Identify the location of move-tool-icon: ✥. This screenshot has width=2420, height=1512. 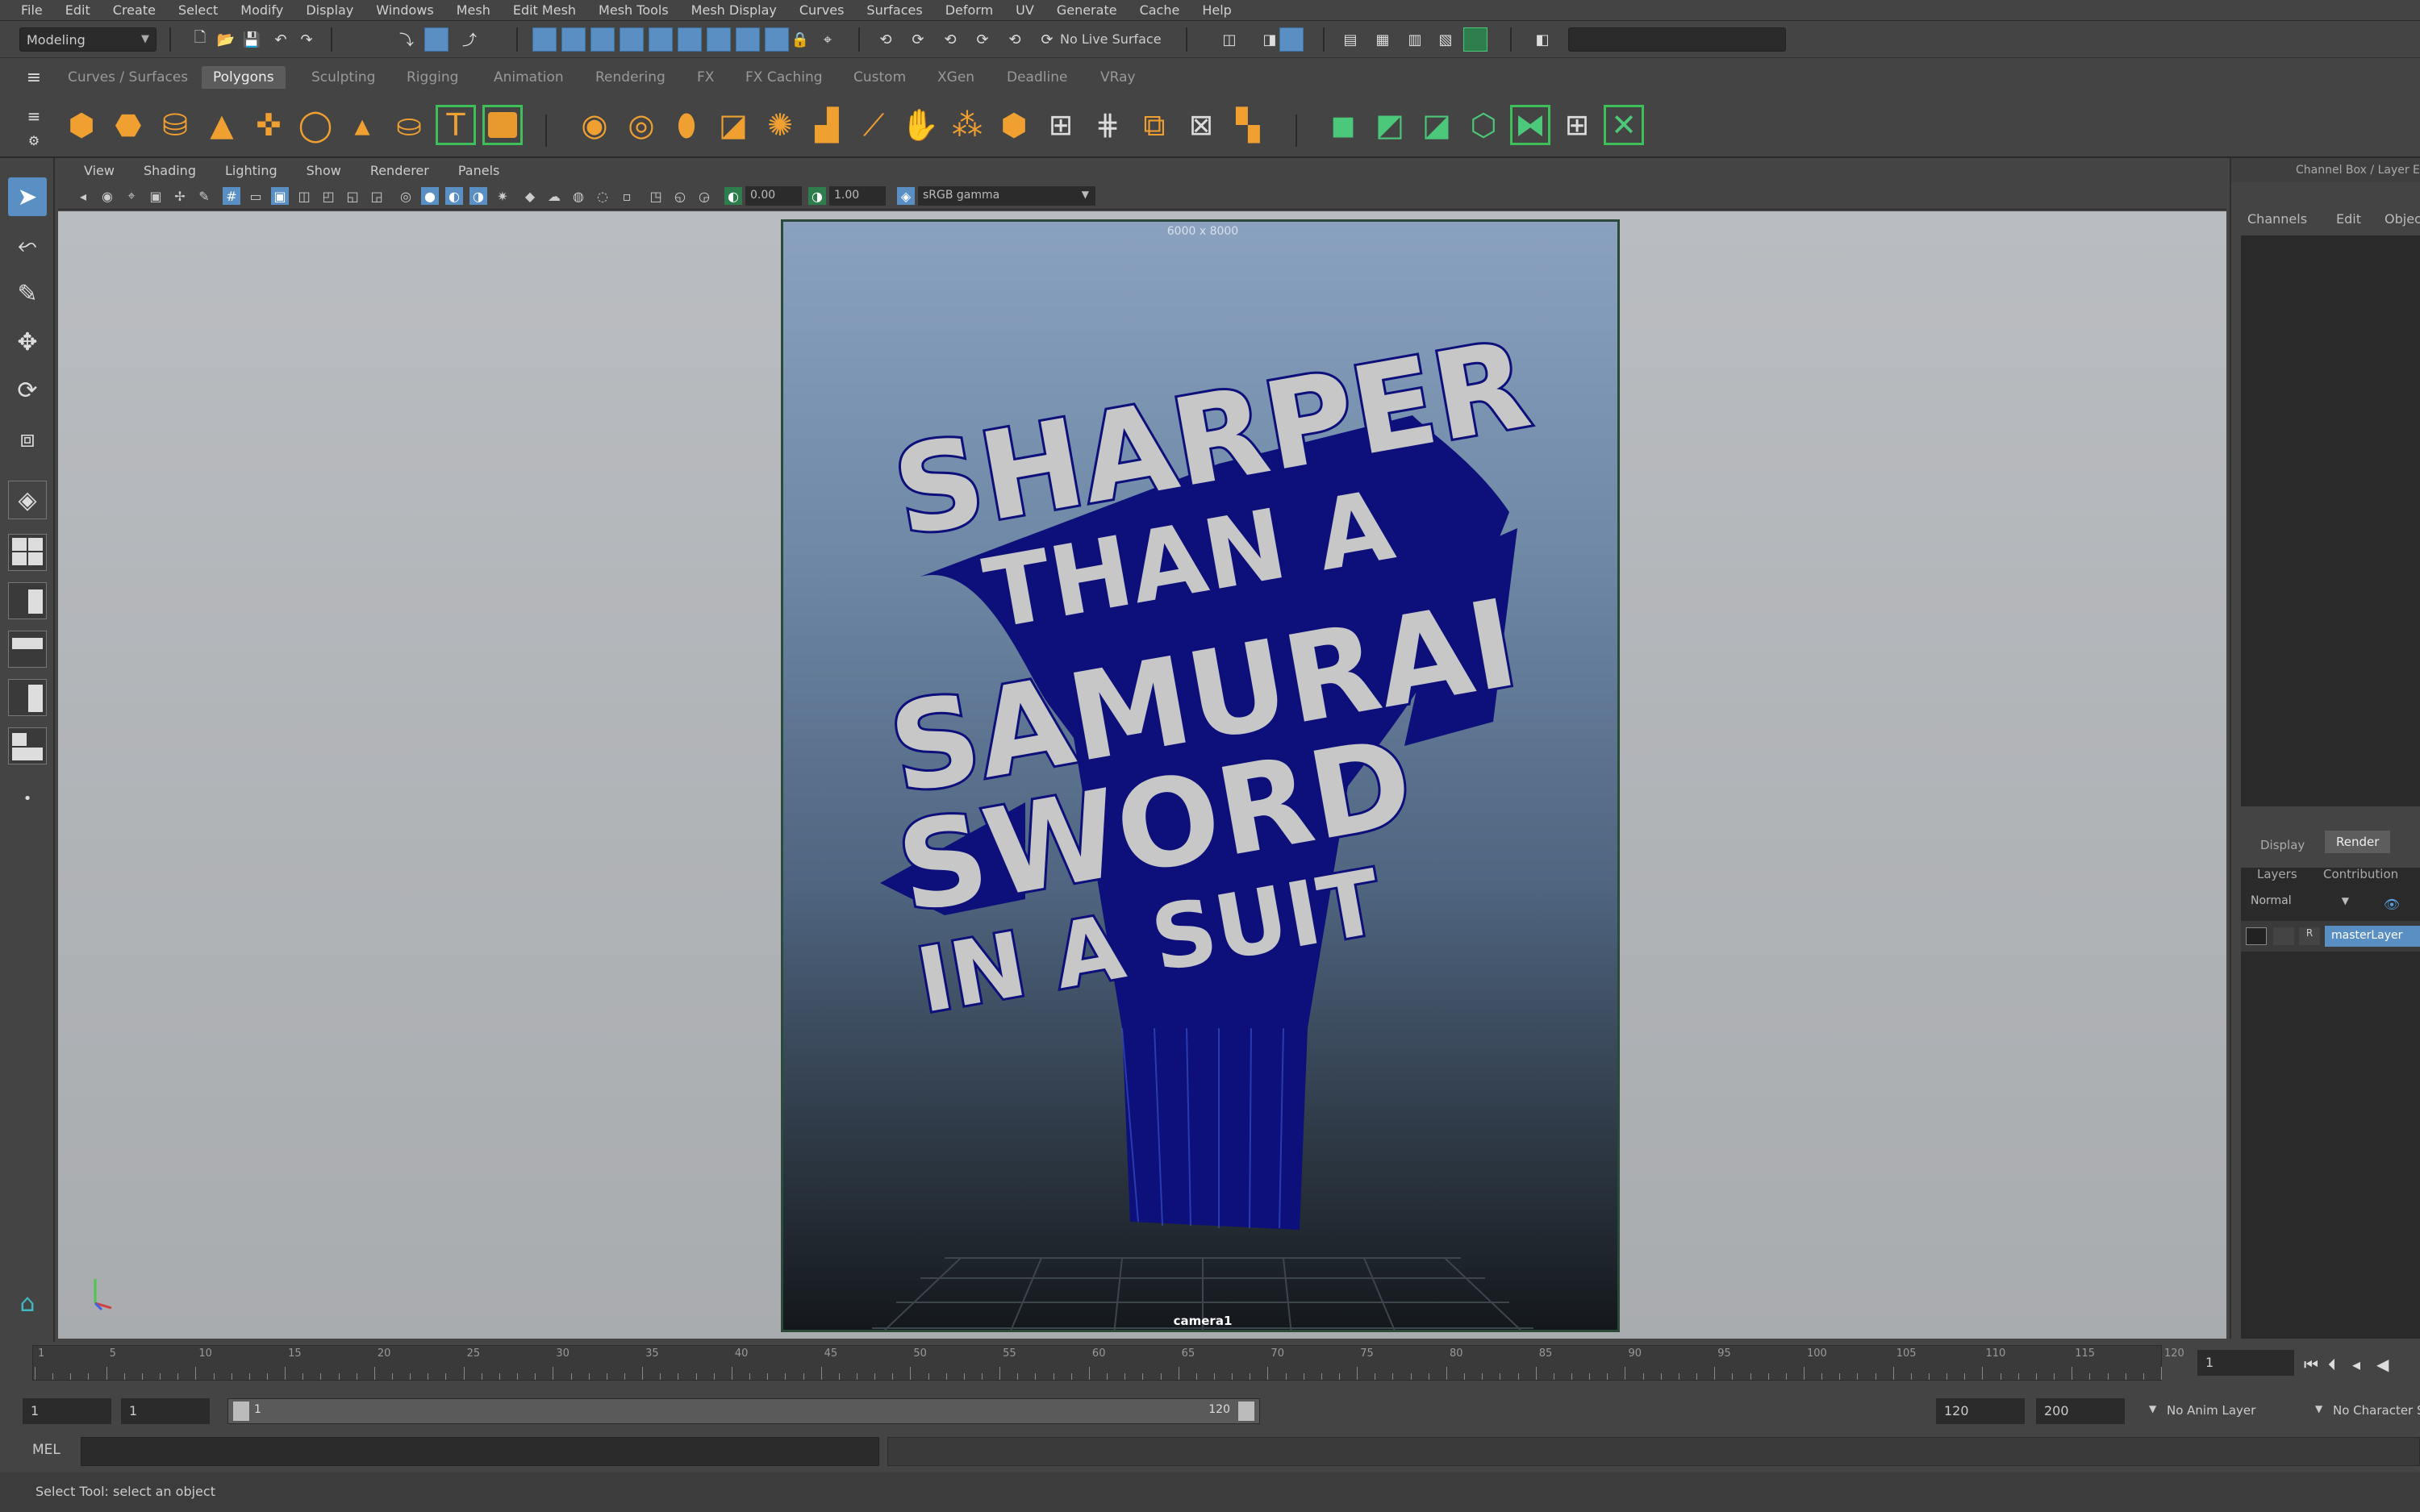
(27, 342).